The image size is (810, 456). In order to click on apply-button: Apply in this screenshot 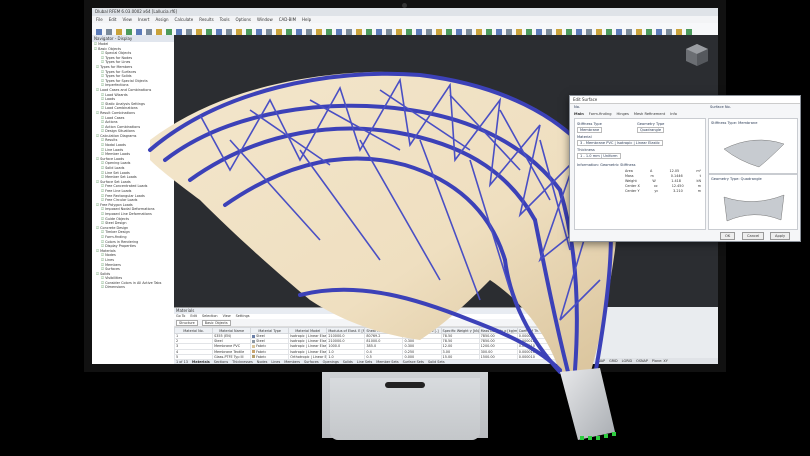, I will do `click(780, 236)`.